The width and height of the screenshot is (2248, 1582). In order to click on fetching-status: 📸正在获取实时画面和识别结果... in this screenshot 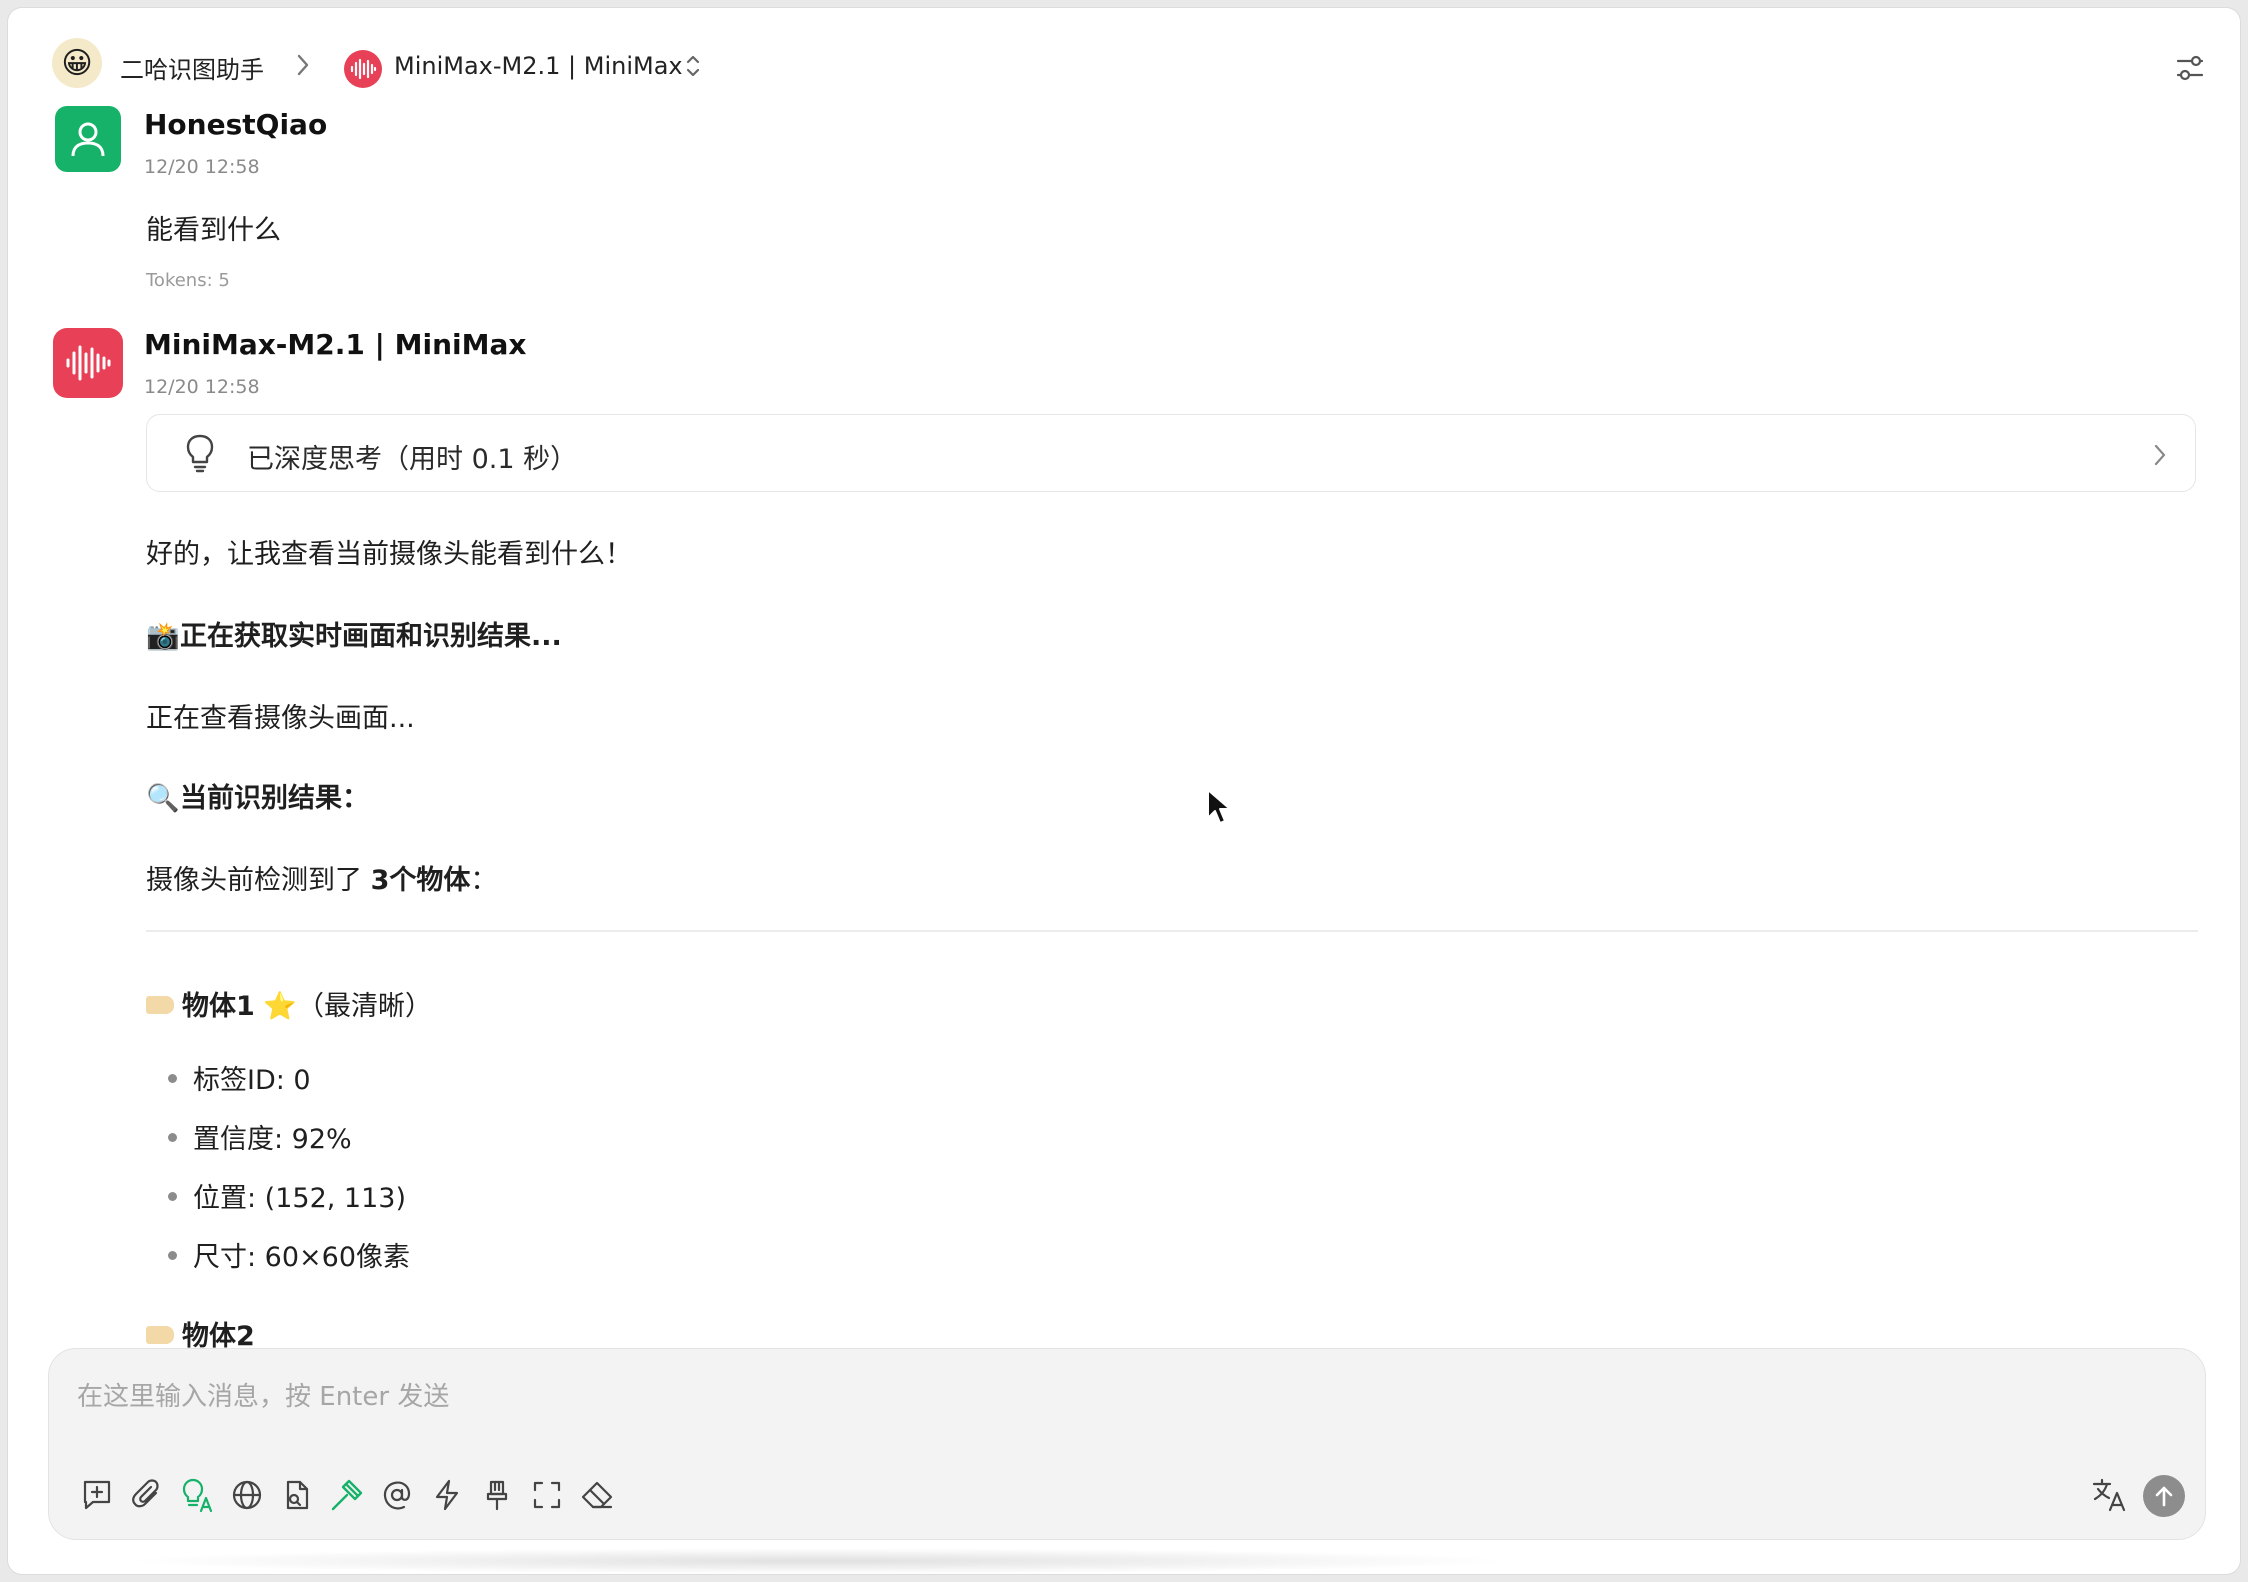, I will do `click(354, 633)`.